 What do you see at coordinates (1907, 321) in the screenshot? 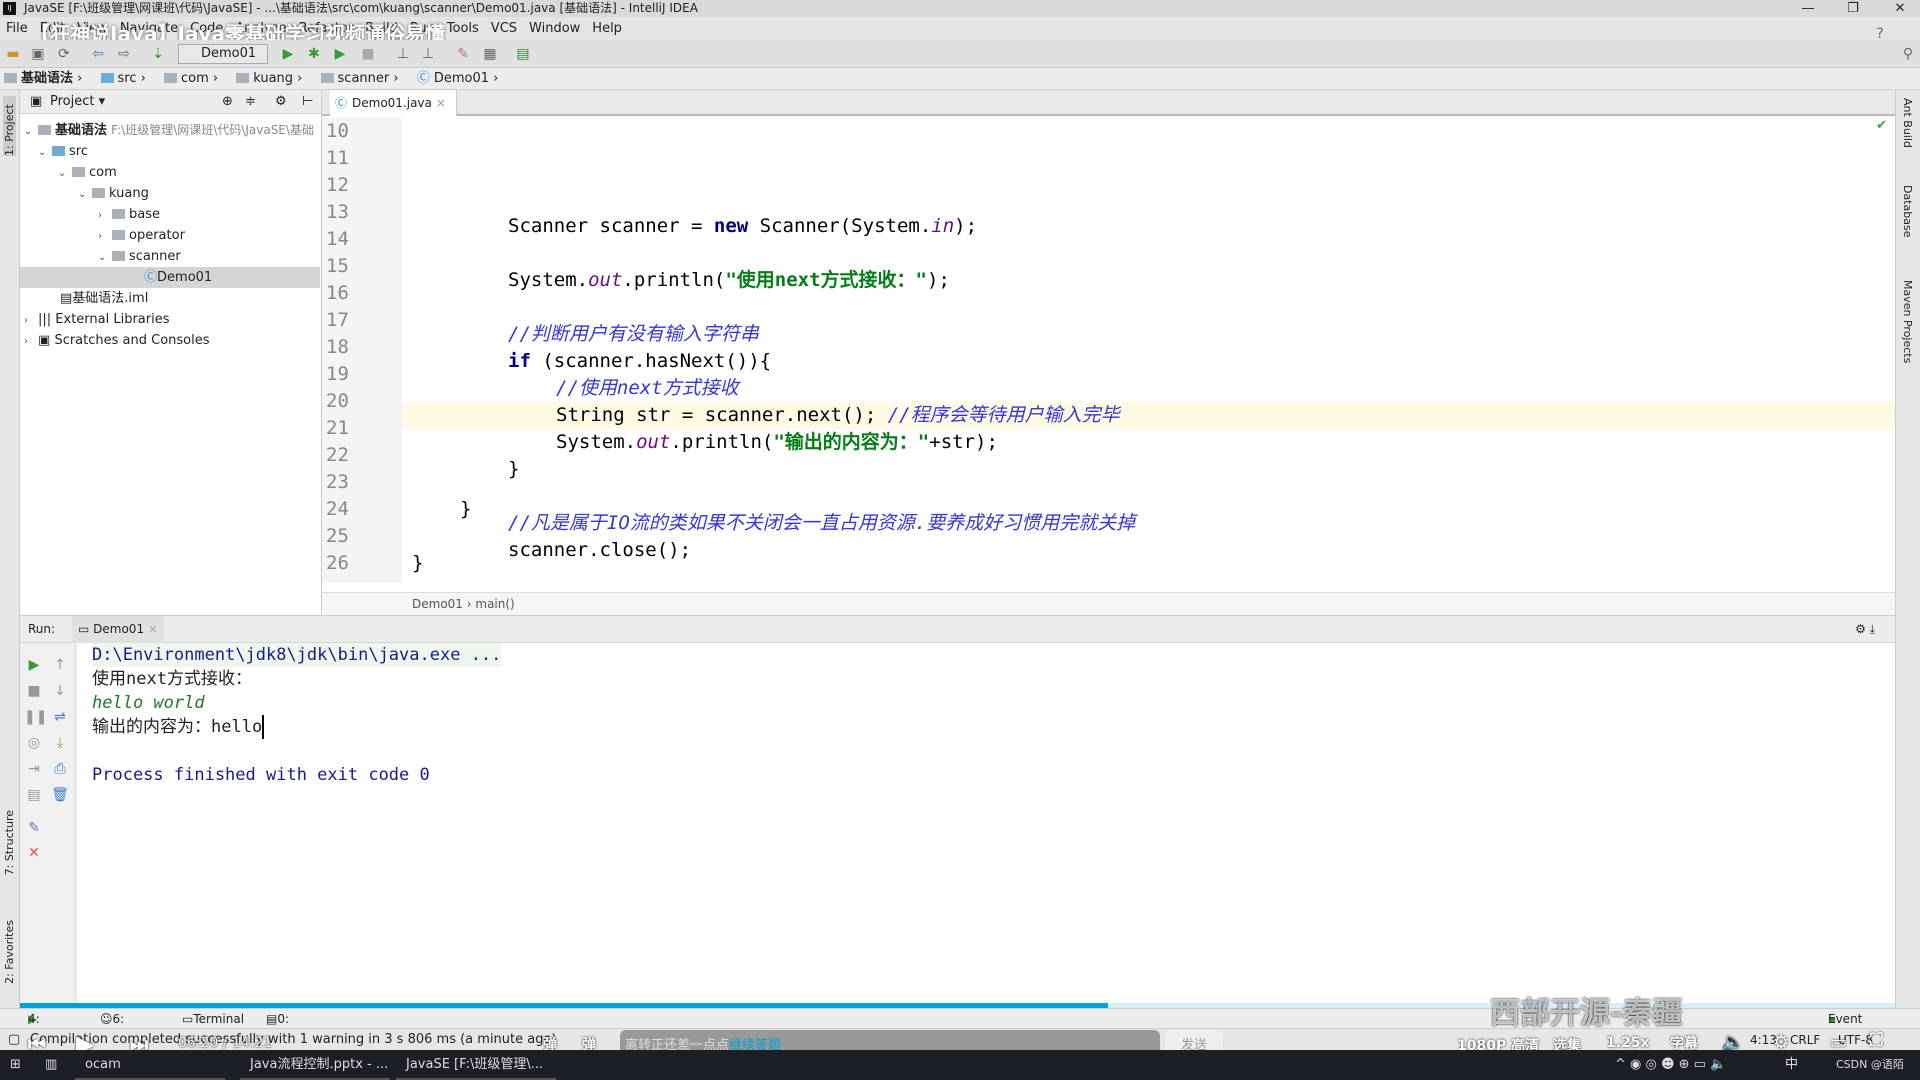
I see `maven-projects-tool-button: Maven Projects` at bounding box center [1907, 321].